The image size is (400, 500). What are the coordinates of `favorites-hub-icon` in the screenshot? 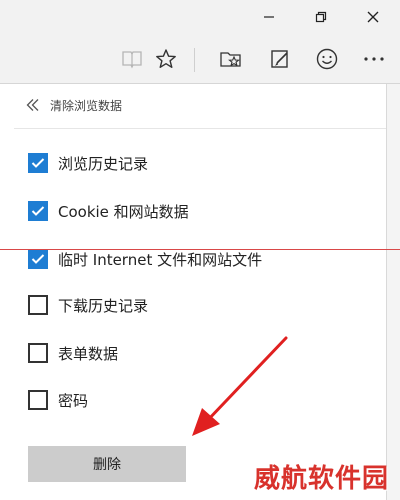 It's located at (230, 59).